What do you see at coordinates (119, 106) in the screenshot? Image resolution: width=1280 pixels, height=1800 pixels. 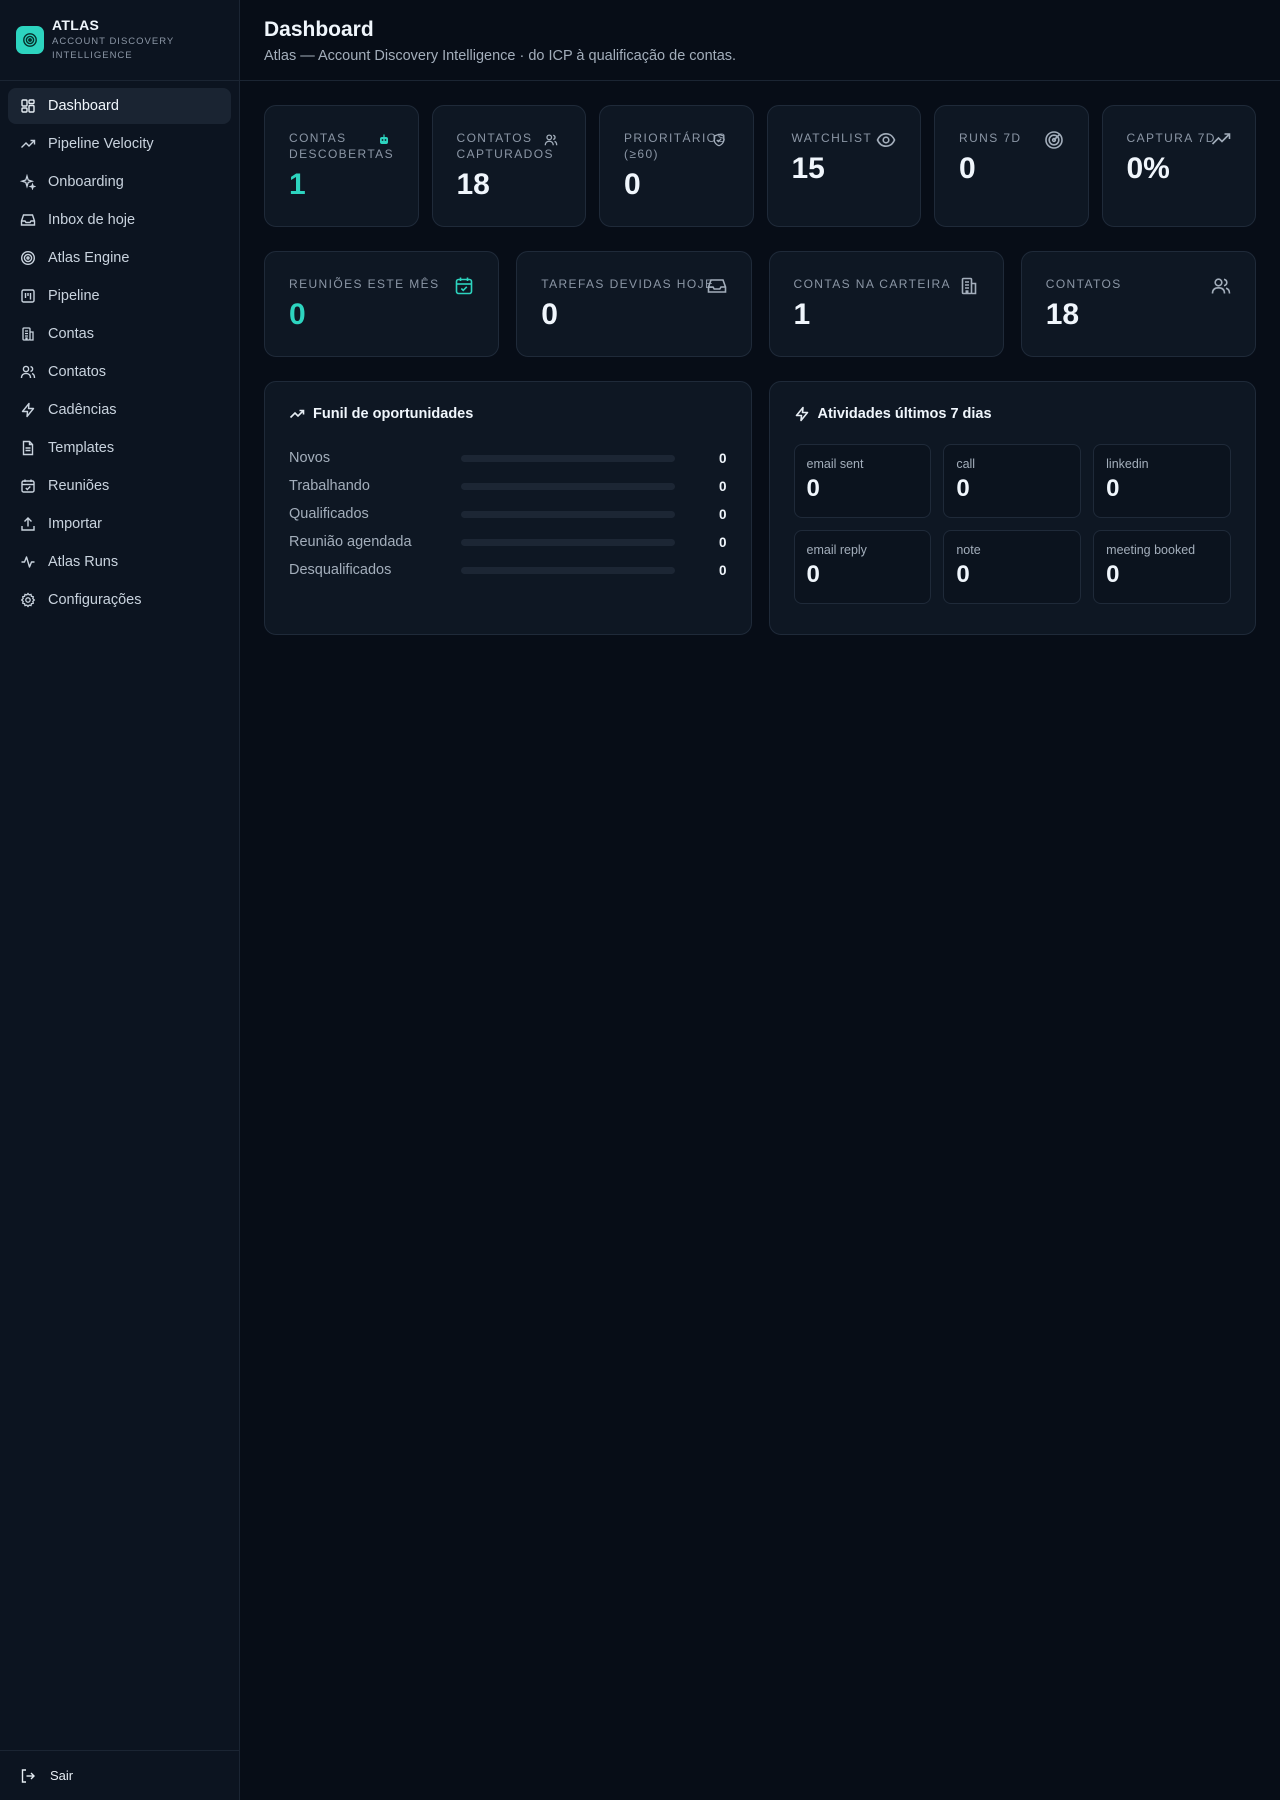 I see `sidebar-item-dashboard: Dashboard` at bounding box center [119, 106].